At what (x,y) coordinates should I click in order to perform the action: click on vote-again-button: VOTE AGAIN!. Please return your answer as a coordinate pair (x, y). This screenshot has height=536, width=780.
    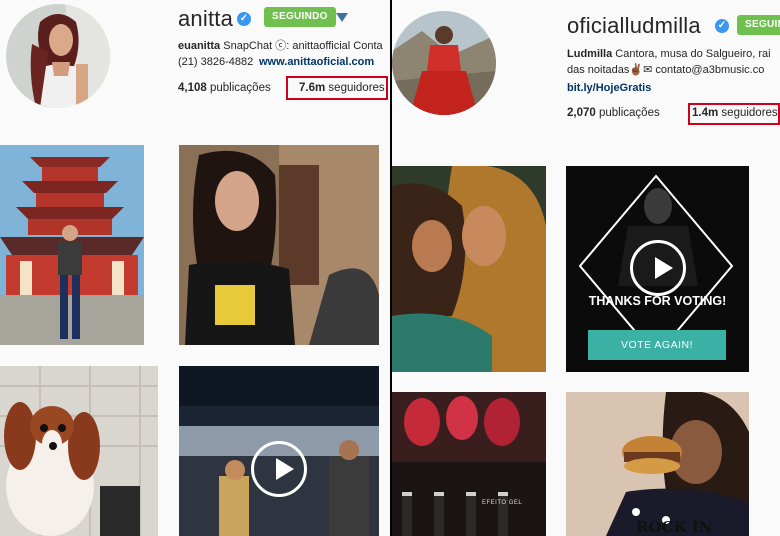
    Looking at the image, I should click on (657, 345).